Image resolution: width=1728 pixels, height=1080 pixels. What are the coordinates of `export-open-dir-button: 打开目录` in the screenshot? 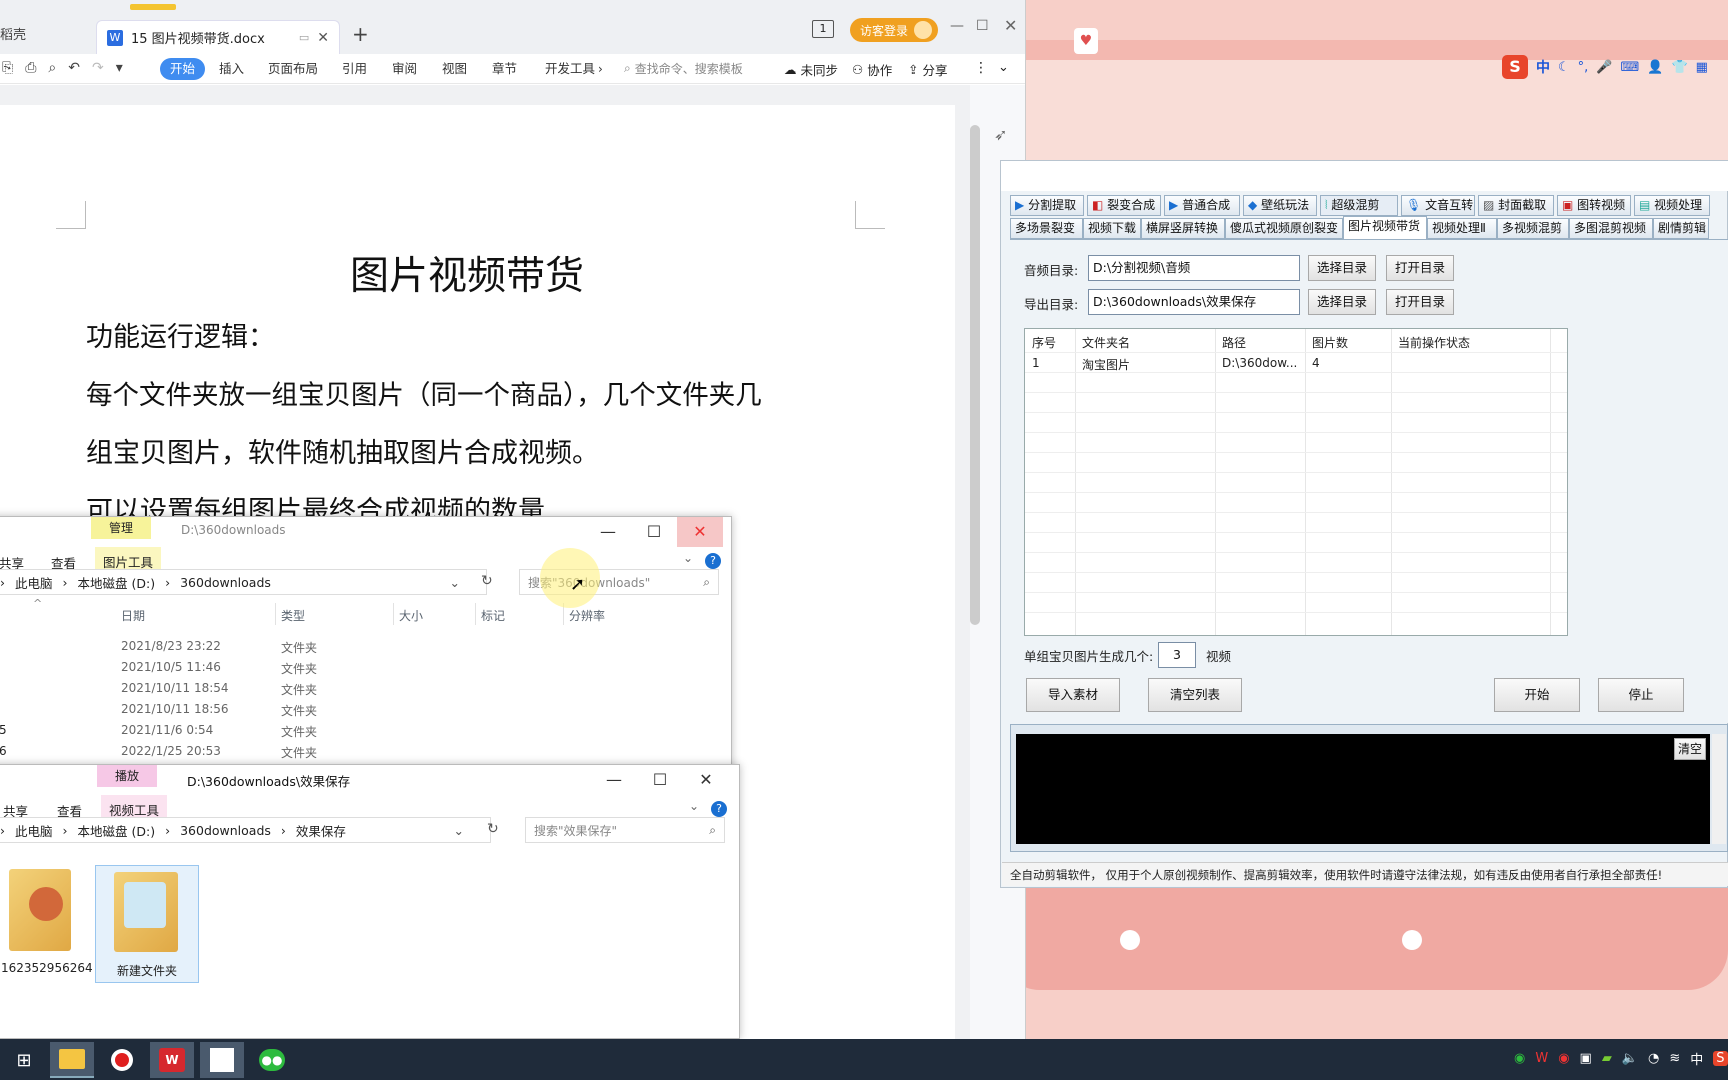 It's located at (1420, 302).